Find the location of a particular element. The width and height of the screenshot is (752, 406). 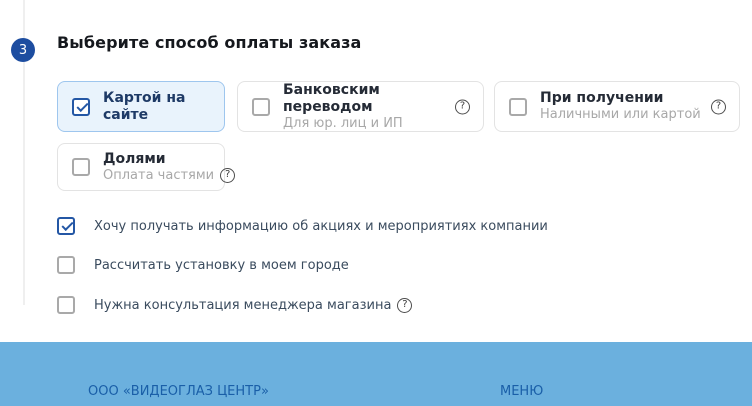

footer-menu-heading: МЕНЮ is located at coordinates (522, 391).